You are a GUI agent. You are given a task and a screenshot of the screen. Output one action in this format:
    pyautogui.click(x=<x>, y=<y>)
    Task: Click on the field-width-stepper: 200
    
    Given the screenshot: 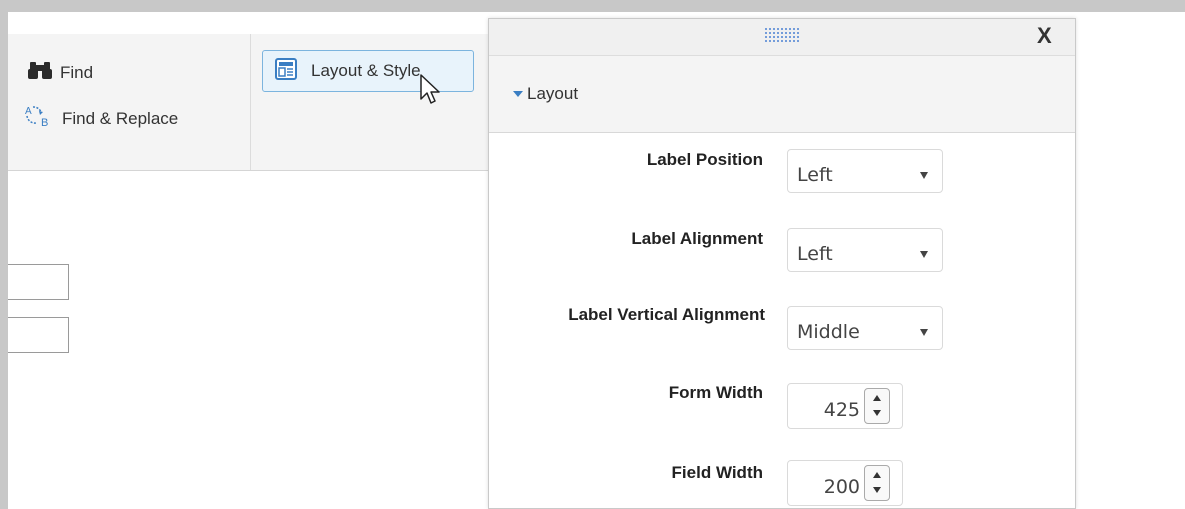 What is the action you would take?
    pyautogui.click(x=845, y=483)
    